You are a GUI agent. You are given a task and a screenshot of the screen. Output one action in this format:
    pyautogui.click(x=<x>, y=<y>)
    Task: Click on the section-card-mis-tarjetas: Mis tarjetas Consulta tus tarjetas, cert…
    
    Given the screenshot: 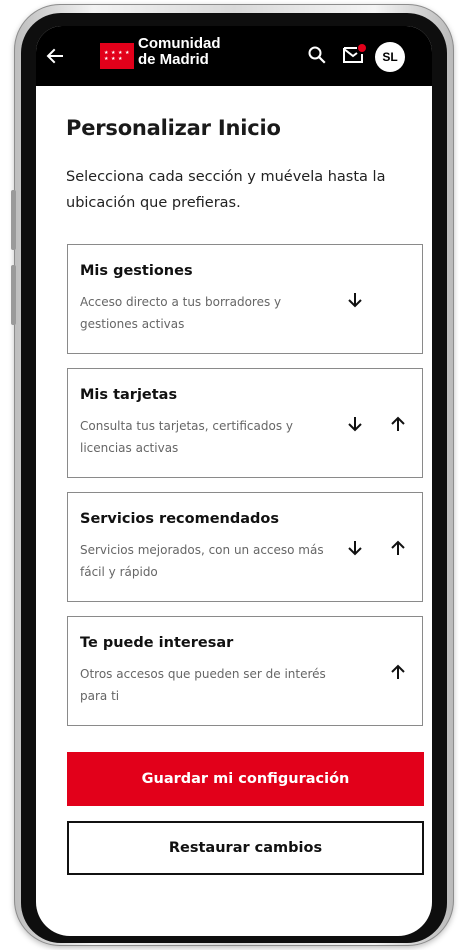 What is the action you would take?
    pyautogui.click(x=245, y=423)
    